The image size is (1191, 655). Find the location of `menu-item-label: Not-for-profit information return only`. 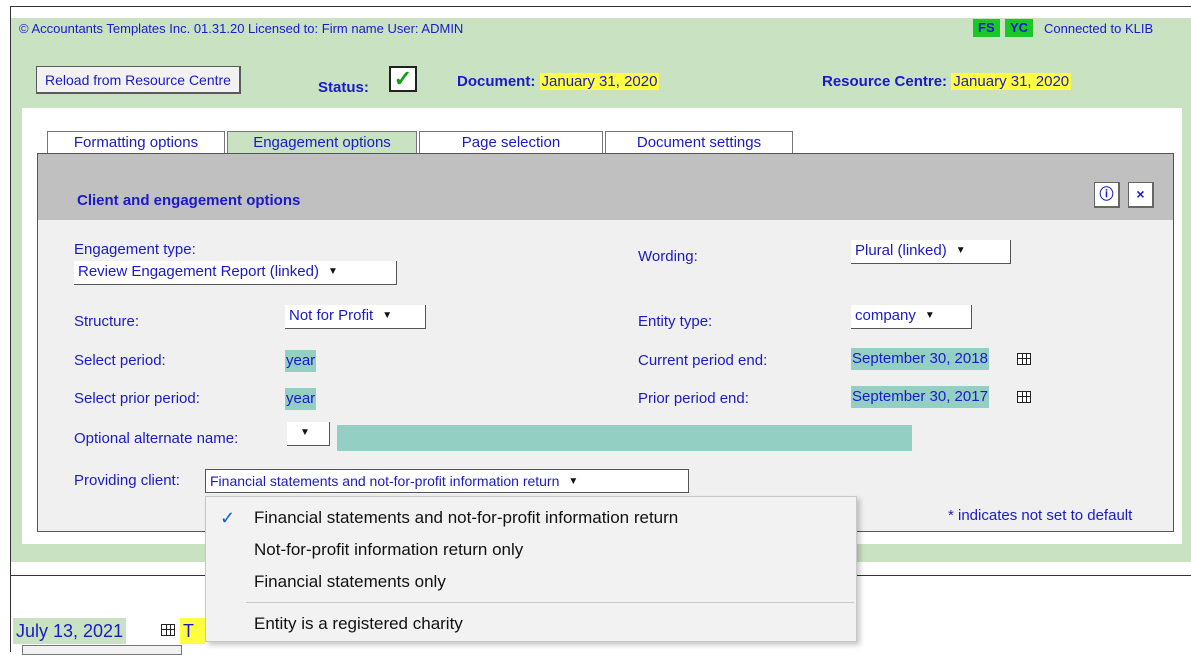

menu-item-label: Not-for-profit information return only is located at coordinates (389, 549).